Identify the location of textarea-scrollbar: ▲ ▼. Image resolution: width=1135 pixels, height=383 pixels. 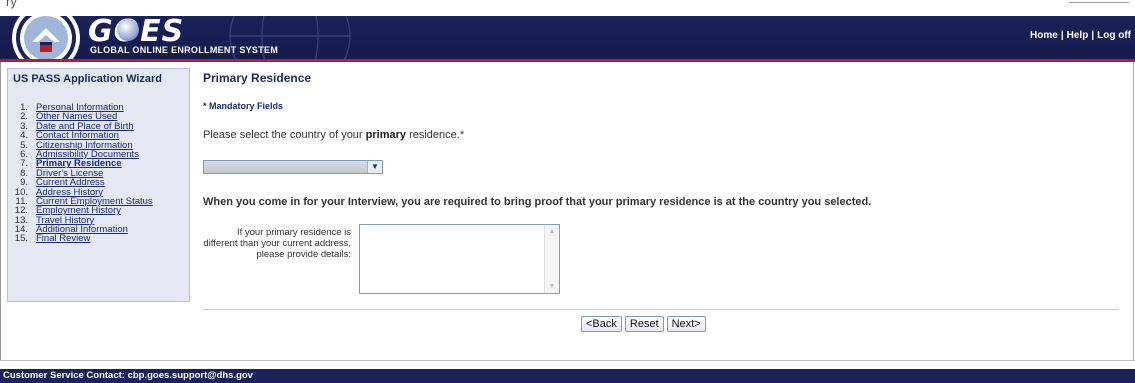
(551, 259).